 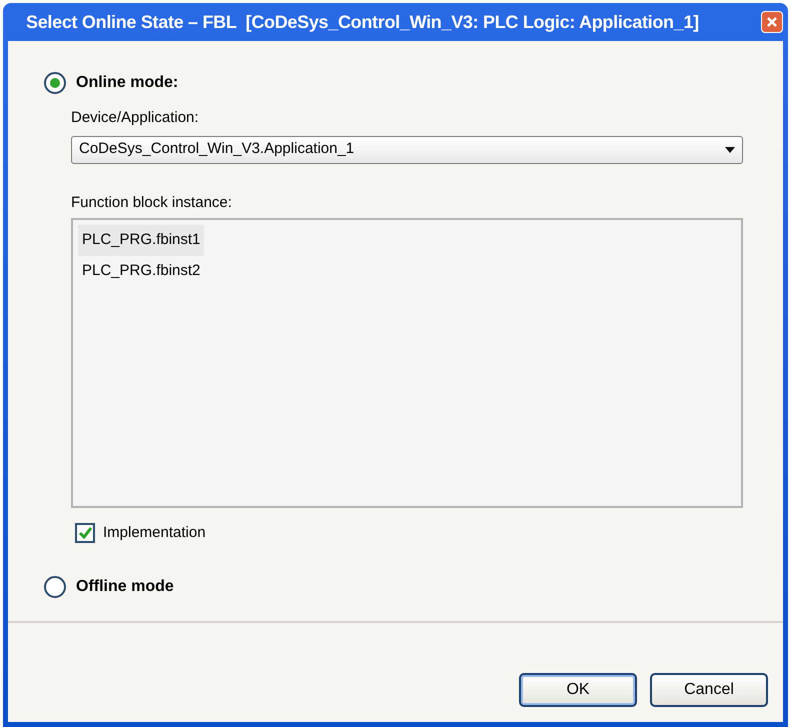 What do you see at coordinates (135, 118) in the screenshot?
I see `field-label: Device/Application:` at bounding box center [135, 118].